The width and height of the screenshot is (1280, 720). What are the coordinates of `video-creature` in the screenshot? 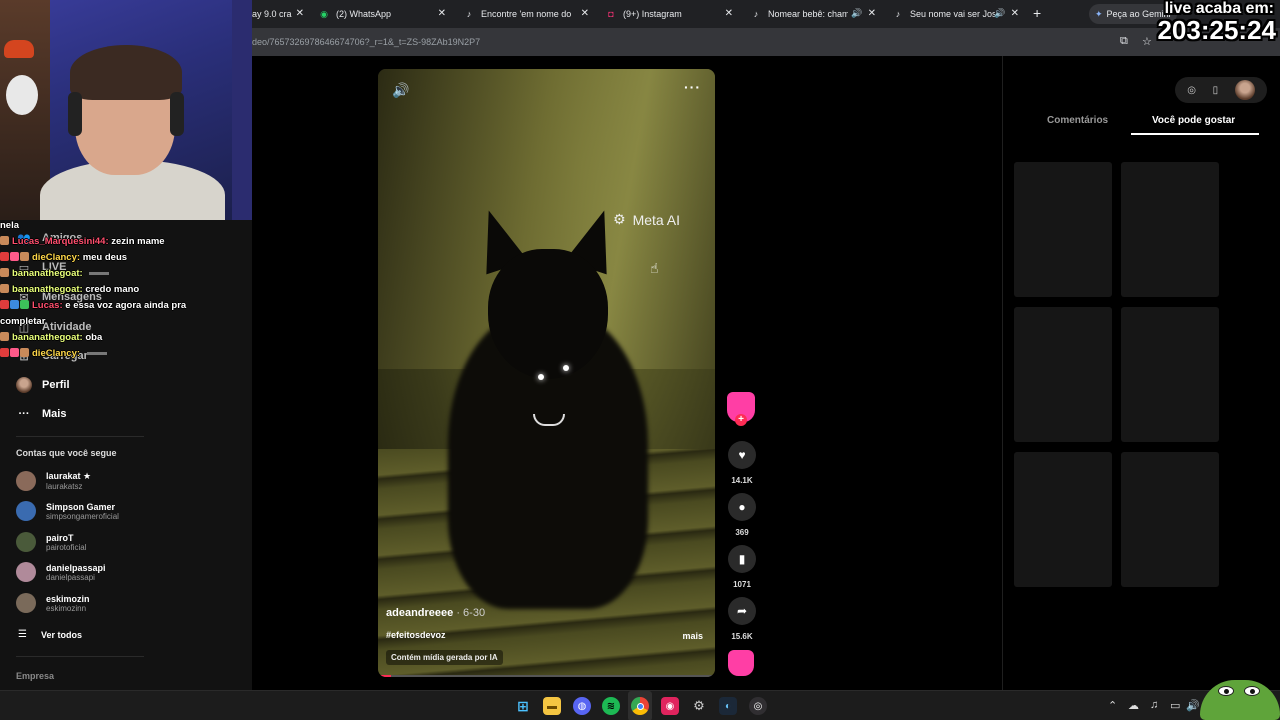 It's located at (553, 399).